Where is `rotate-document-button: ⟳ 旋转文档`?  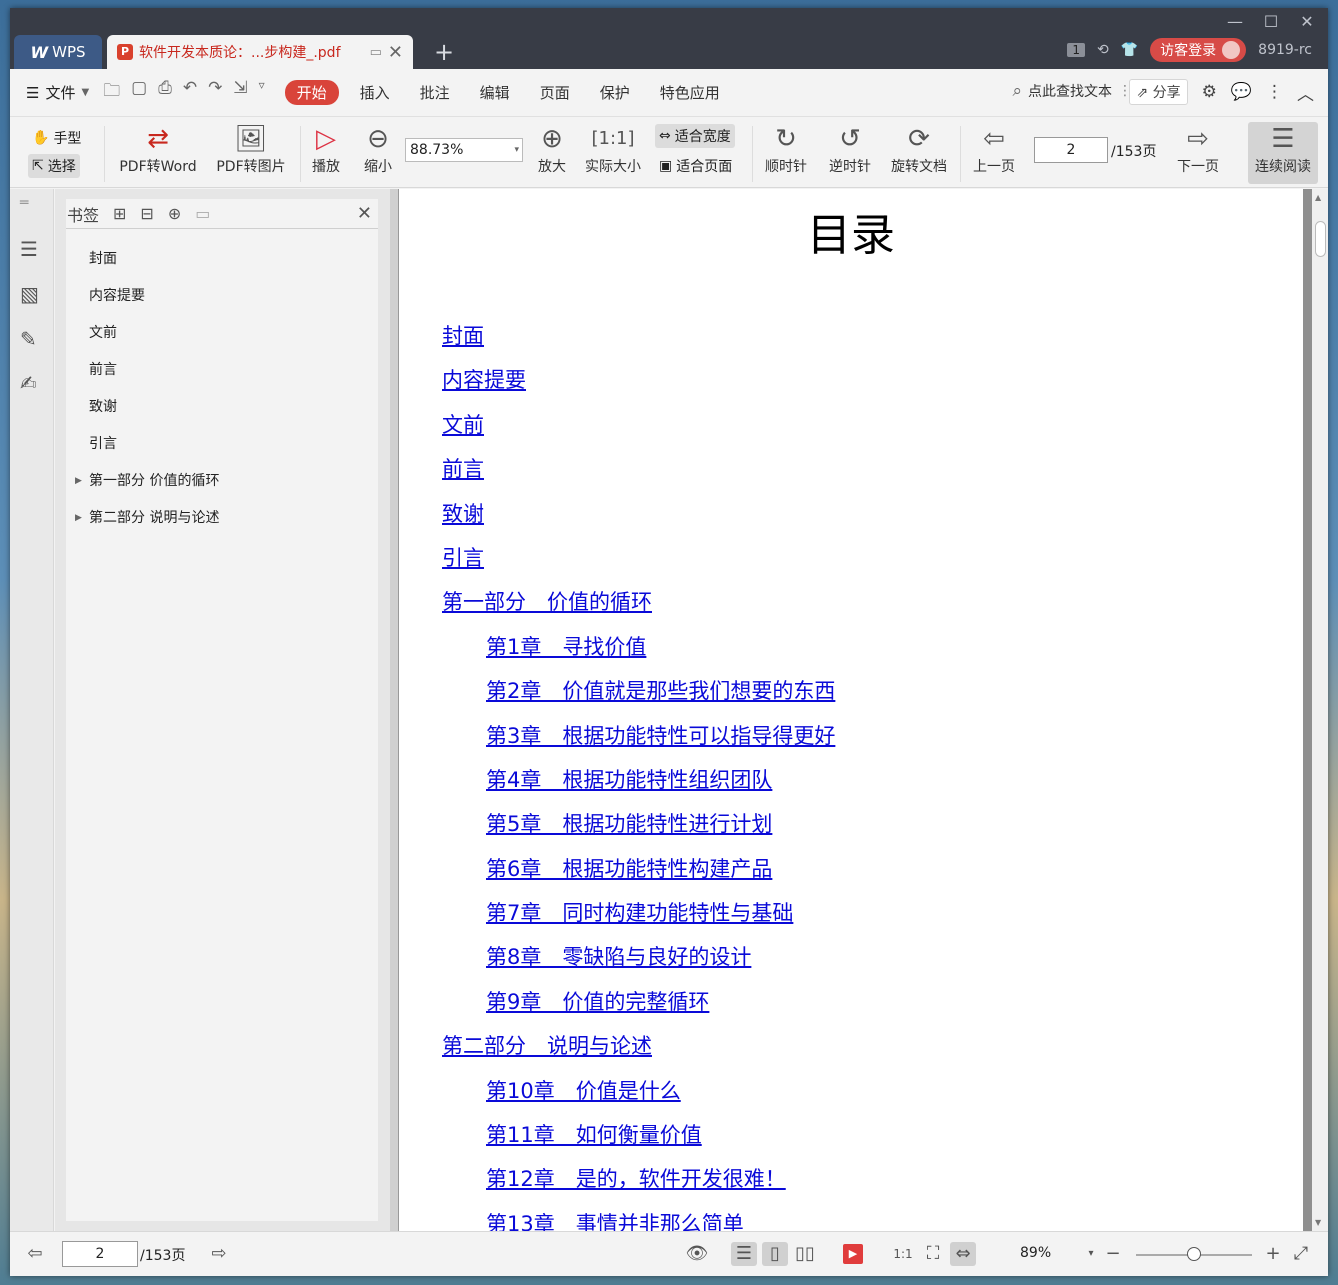
rotate-document-button: ⟳ 旋转文档 is located at coordinates (919, 149).